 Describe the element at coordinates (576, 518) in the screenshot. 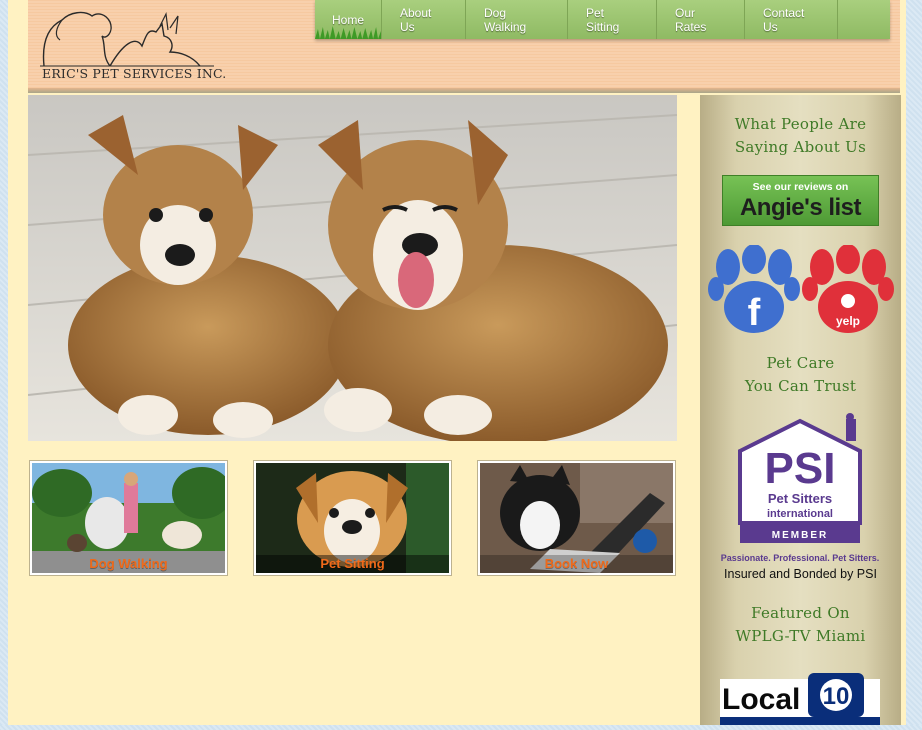

I see `thumbnail-book-now: Book Now` at that location.